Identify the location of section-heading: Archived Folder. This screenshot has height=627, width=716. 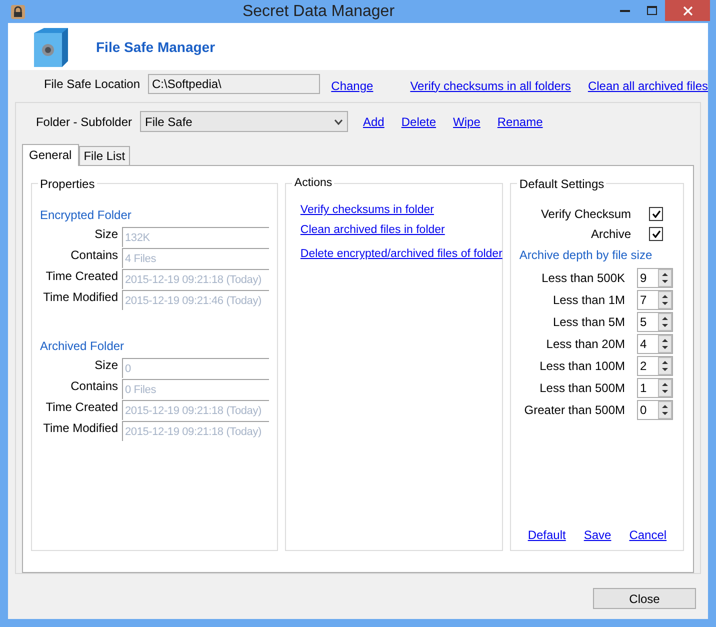
(83, 346).